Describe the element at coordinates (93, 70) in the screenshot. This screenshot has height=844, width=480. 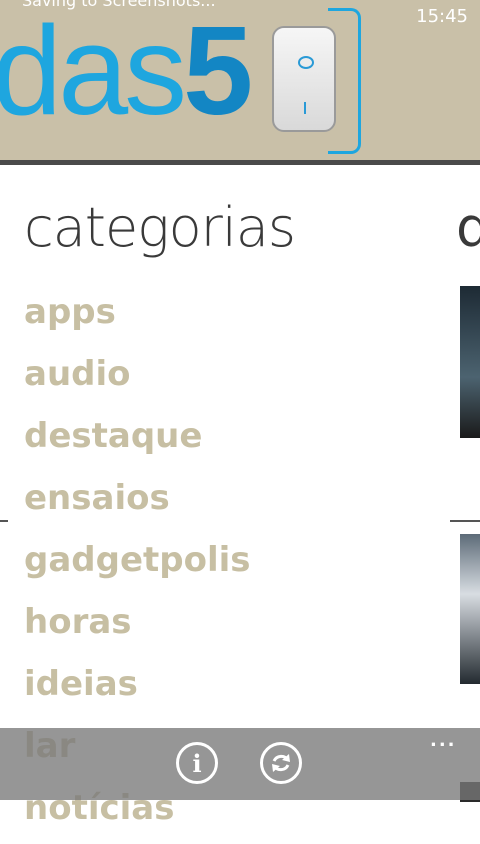
I see `logo-text-a: das` at that location.